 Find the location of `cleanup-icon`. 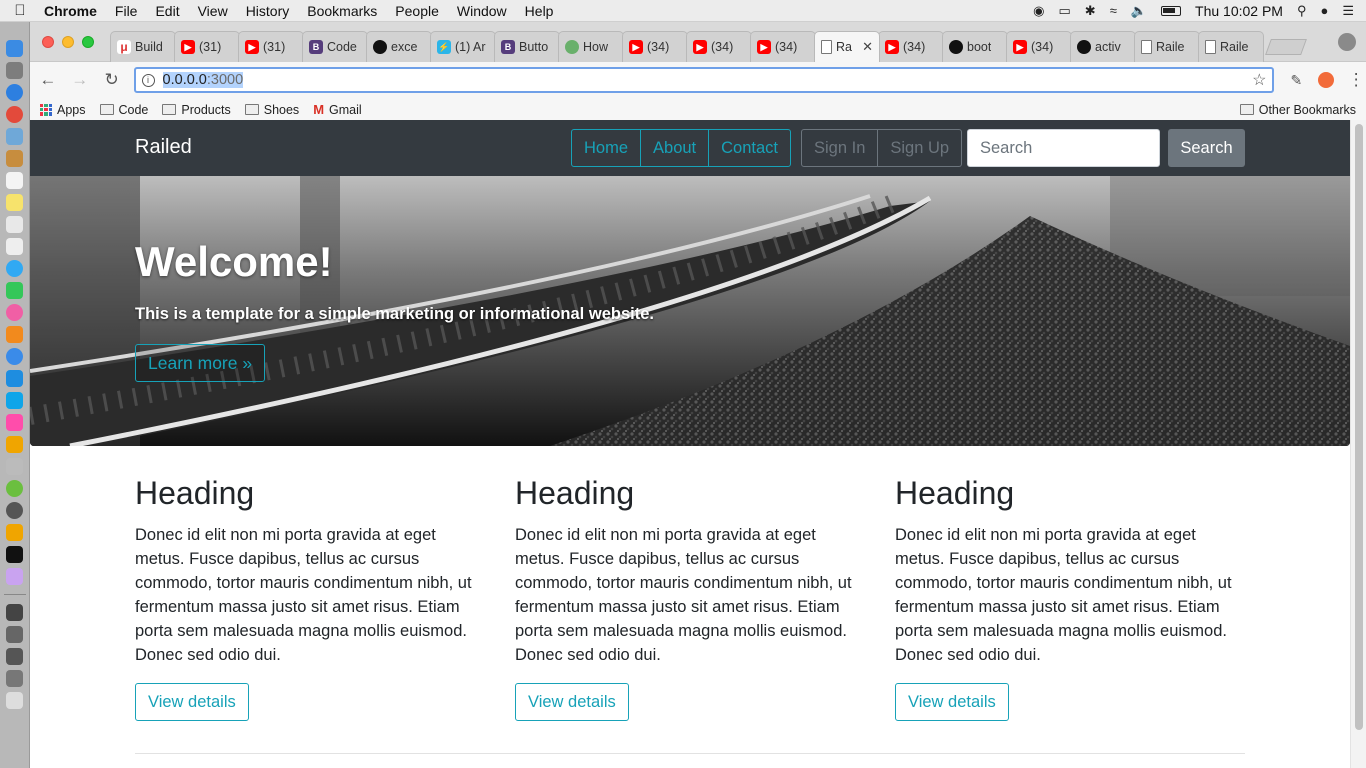

cleanup-icon is located at coordinates (14, 466).